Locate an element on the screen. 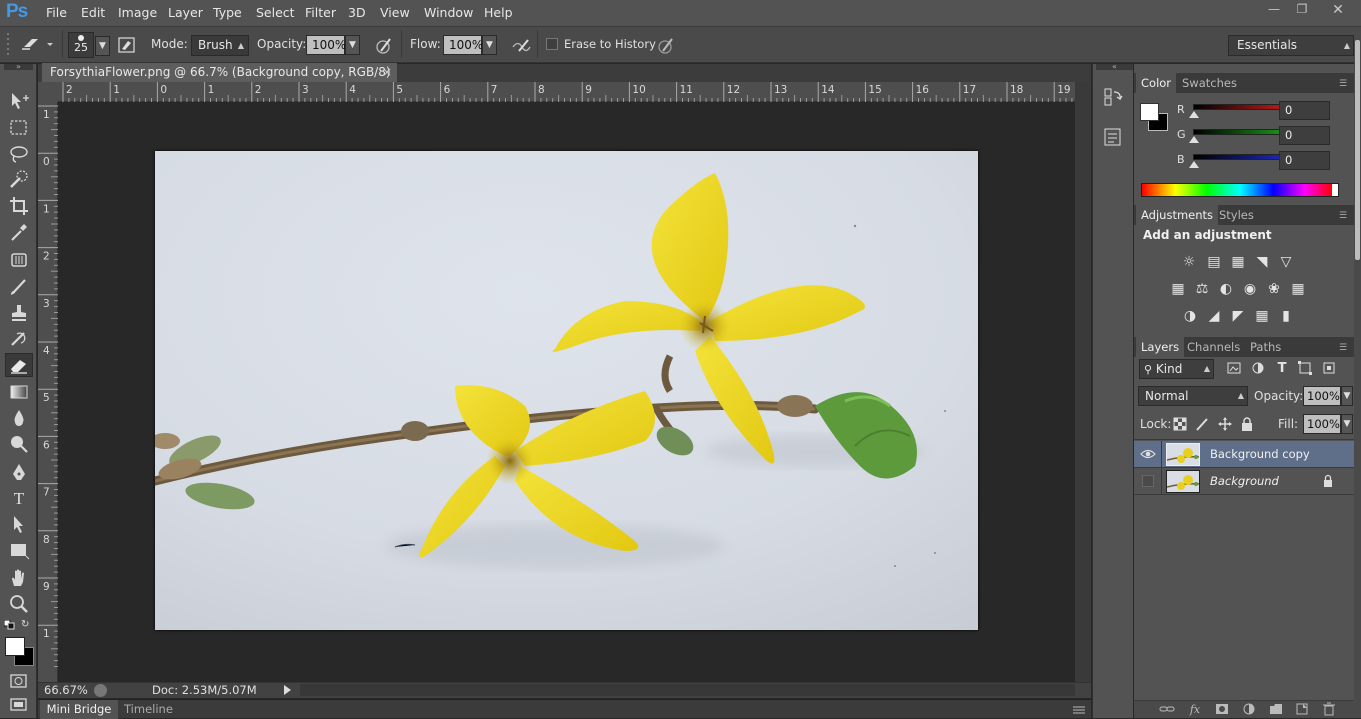 This screenshot has width=1361, height=719. healing-brush-tool-icon is located at coordinates (19, 260).